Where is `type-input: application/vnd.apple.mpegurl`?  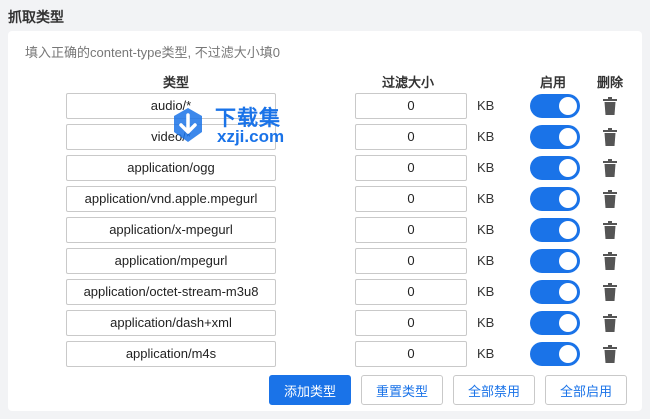
type-input: application/vnd.apple.mpegurl is located at coordinates (171, 199).